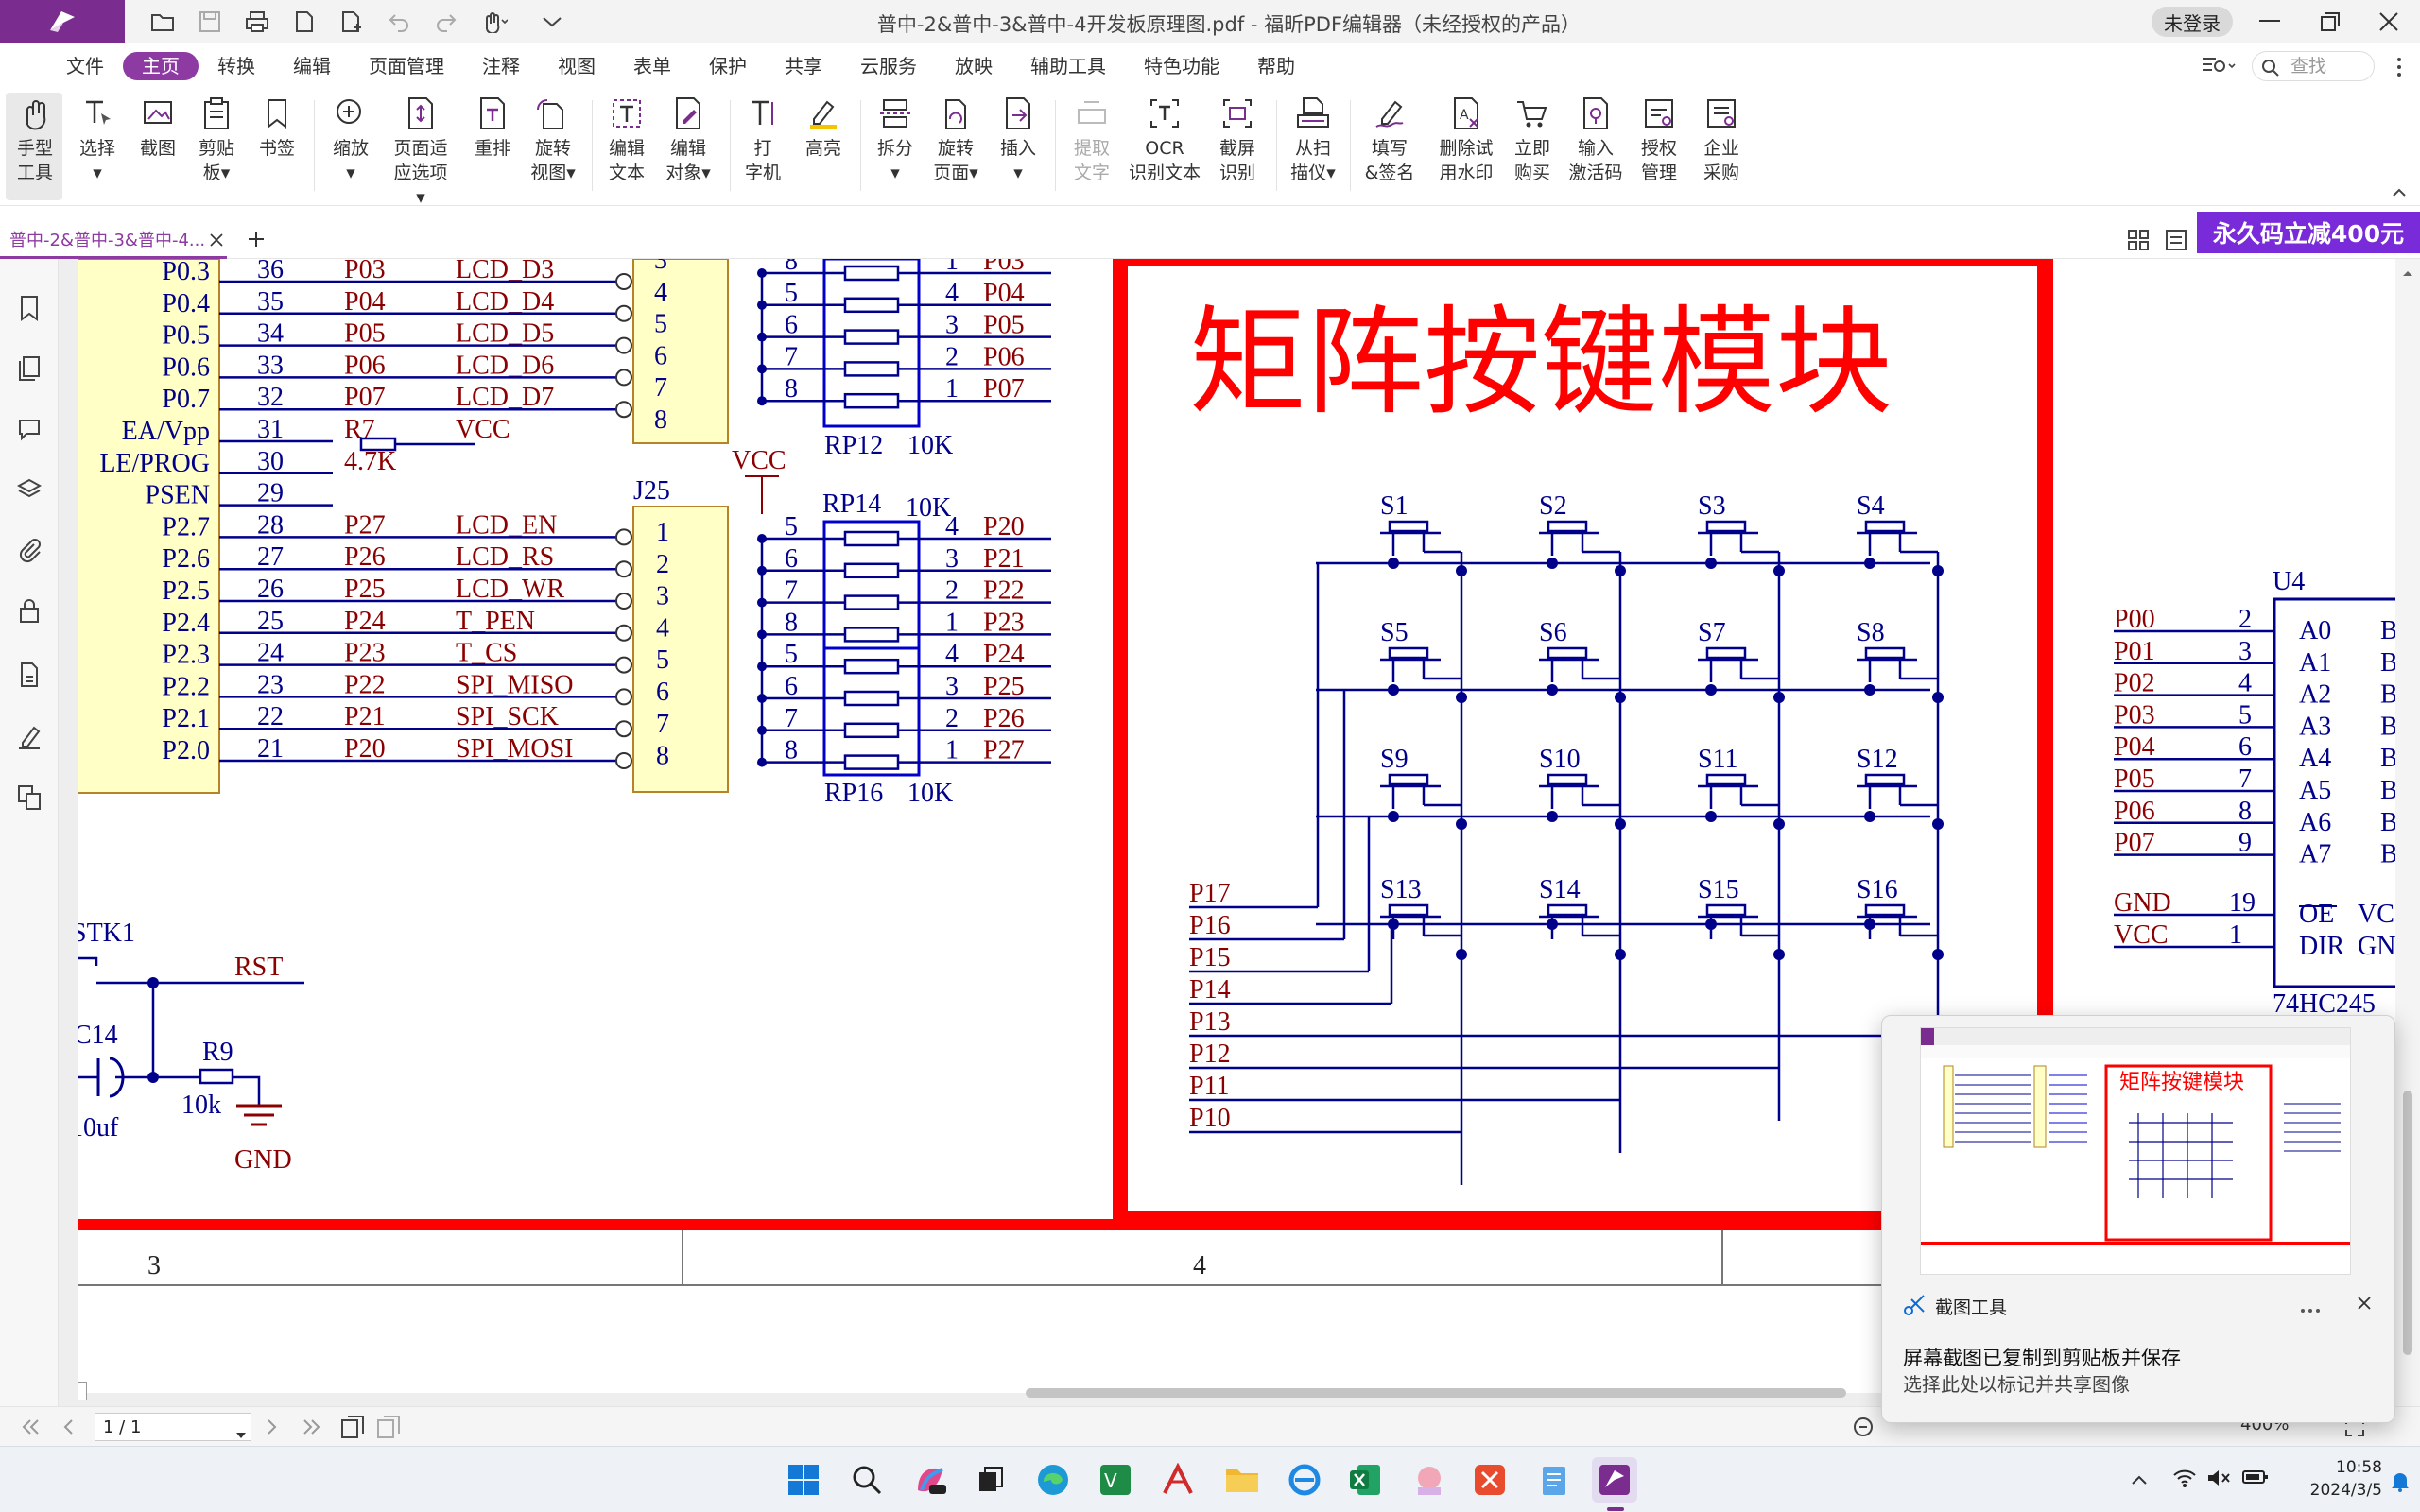 This screenshot has height=1512, width=2420. Describe the element at coordinates (493, 22) in the screenshot. I see `hand-tool-quick-icon` at that location.